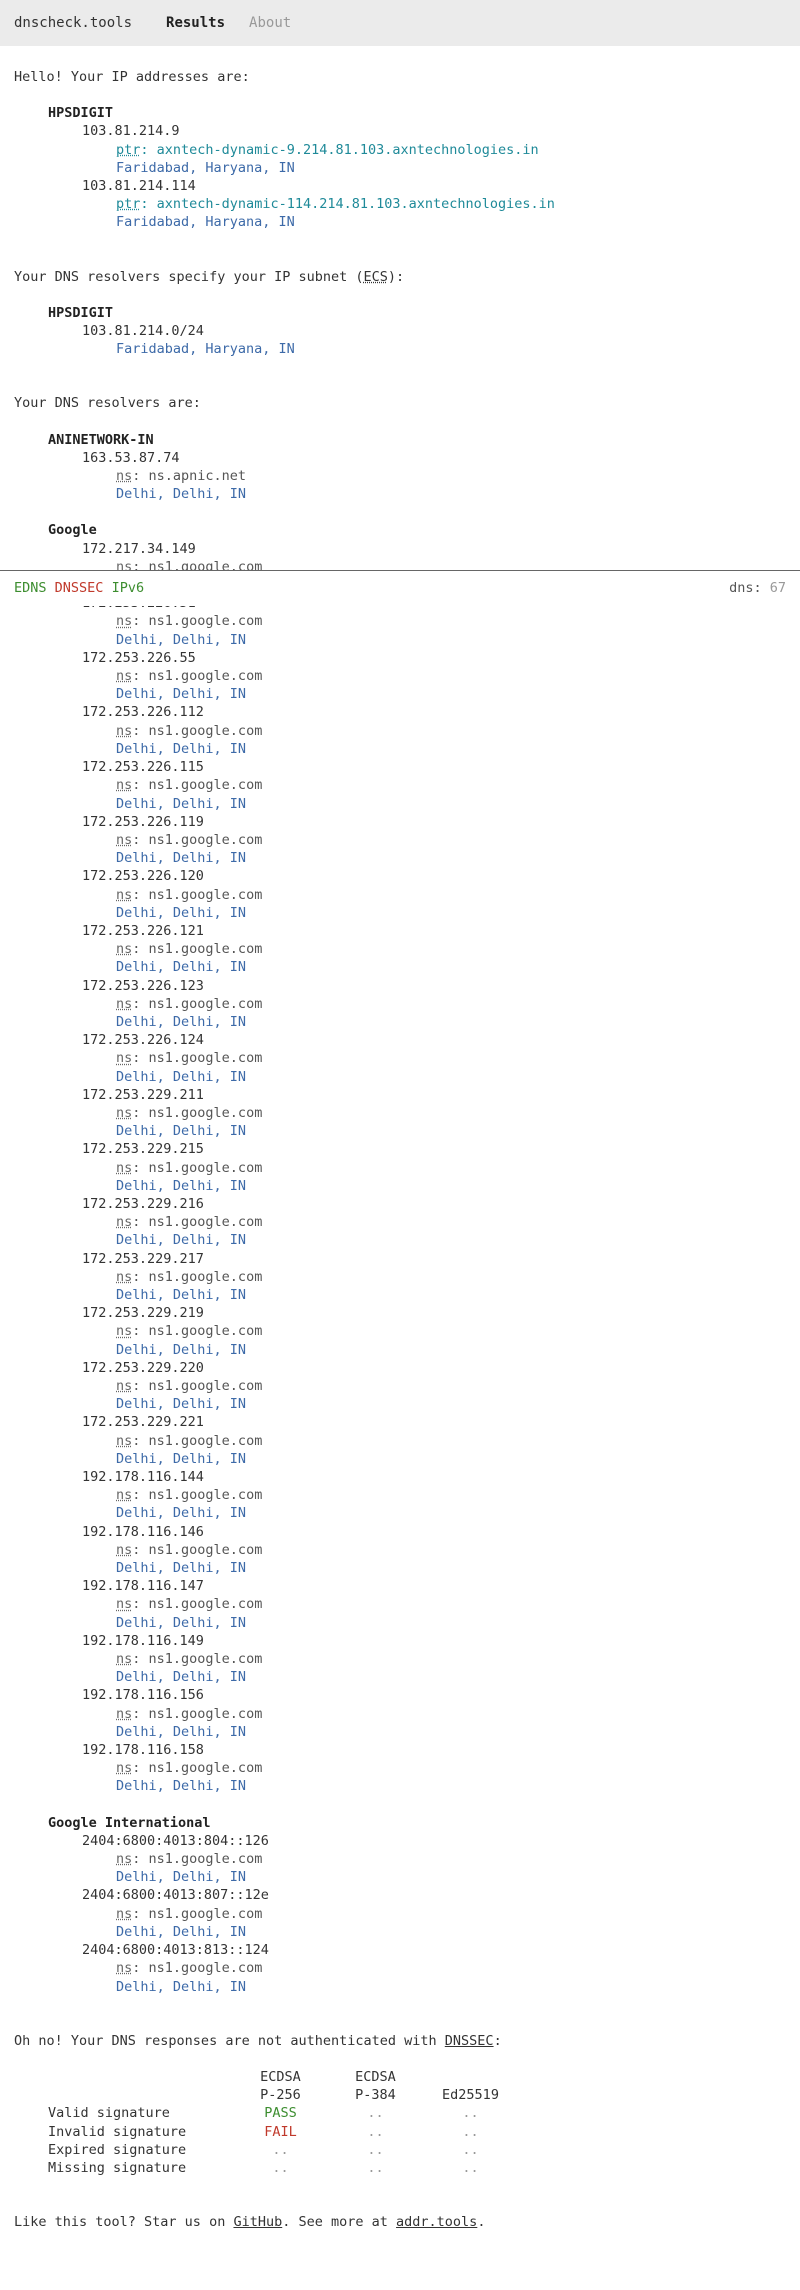  Describe the element at coordinates (195, 23) in the screenshot. I see `tab-results: Results` at that location.